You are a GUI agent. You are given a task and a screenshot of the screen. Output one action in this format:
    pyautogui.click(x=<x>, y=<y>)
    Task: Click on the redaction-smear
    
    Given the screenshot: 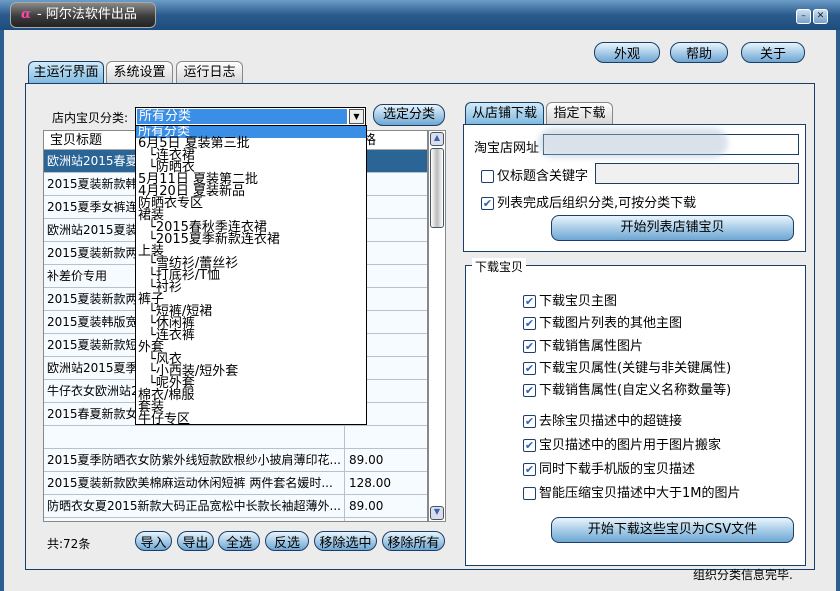 What is the action you would take?
    pyautogui.click(x=633, y=143)
    